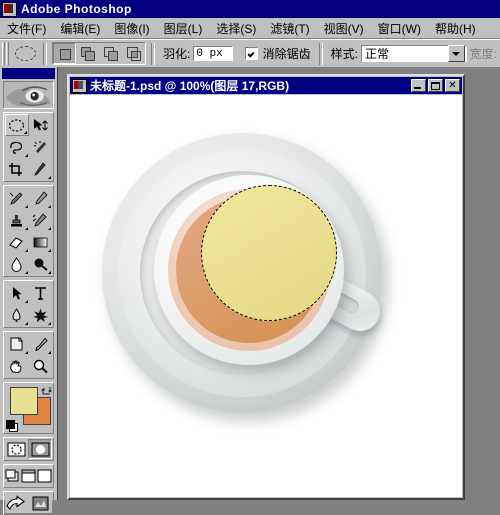 The height and width of the screenshot is (515, 500). What do you see at coordinates (26, 28) in the screenshot?
I see `menu-file: 文件(F)` at bounding box center [26, 28].